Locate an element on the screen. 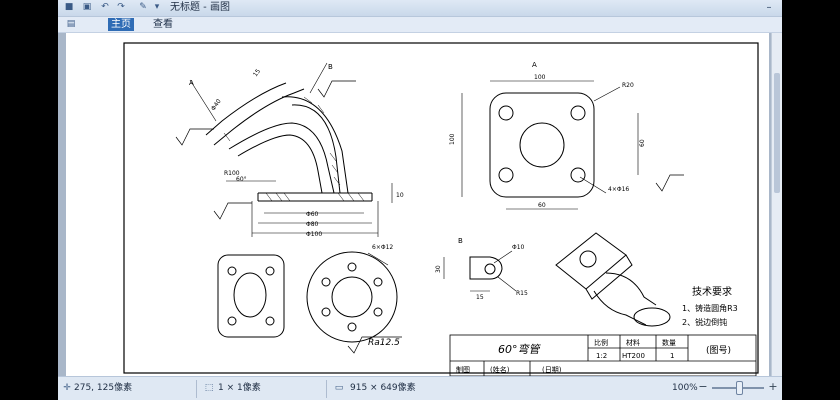 Image resolution: width=840 pixels, height=400 pixels. dim-60-width: 60 is located at coordinates (542, 205).